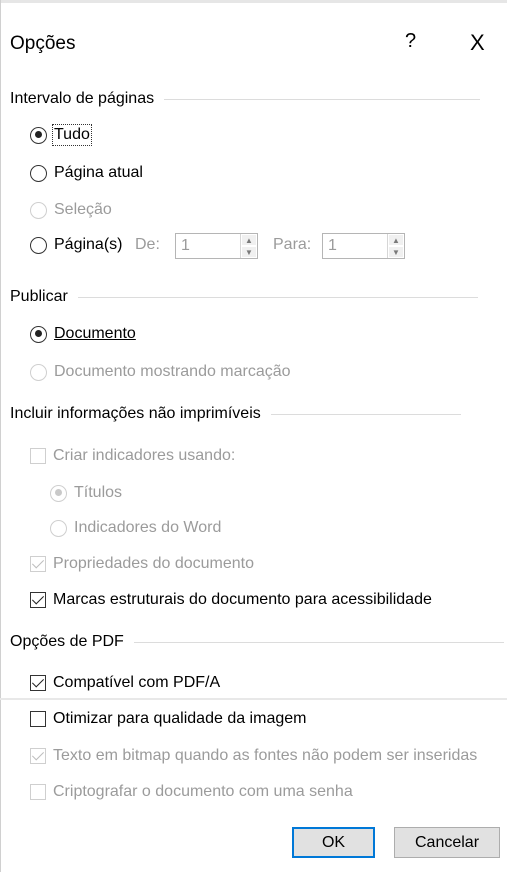 This screenshot has height=872, width=507. I want to click on checkbox-structure-tags-box, so click(38, 600).